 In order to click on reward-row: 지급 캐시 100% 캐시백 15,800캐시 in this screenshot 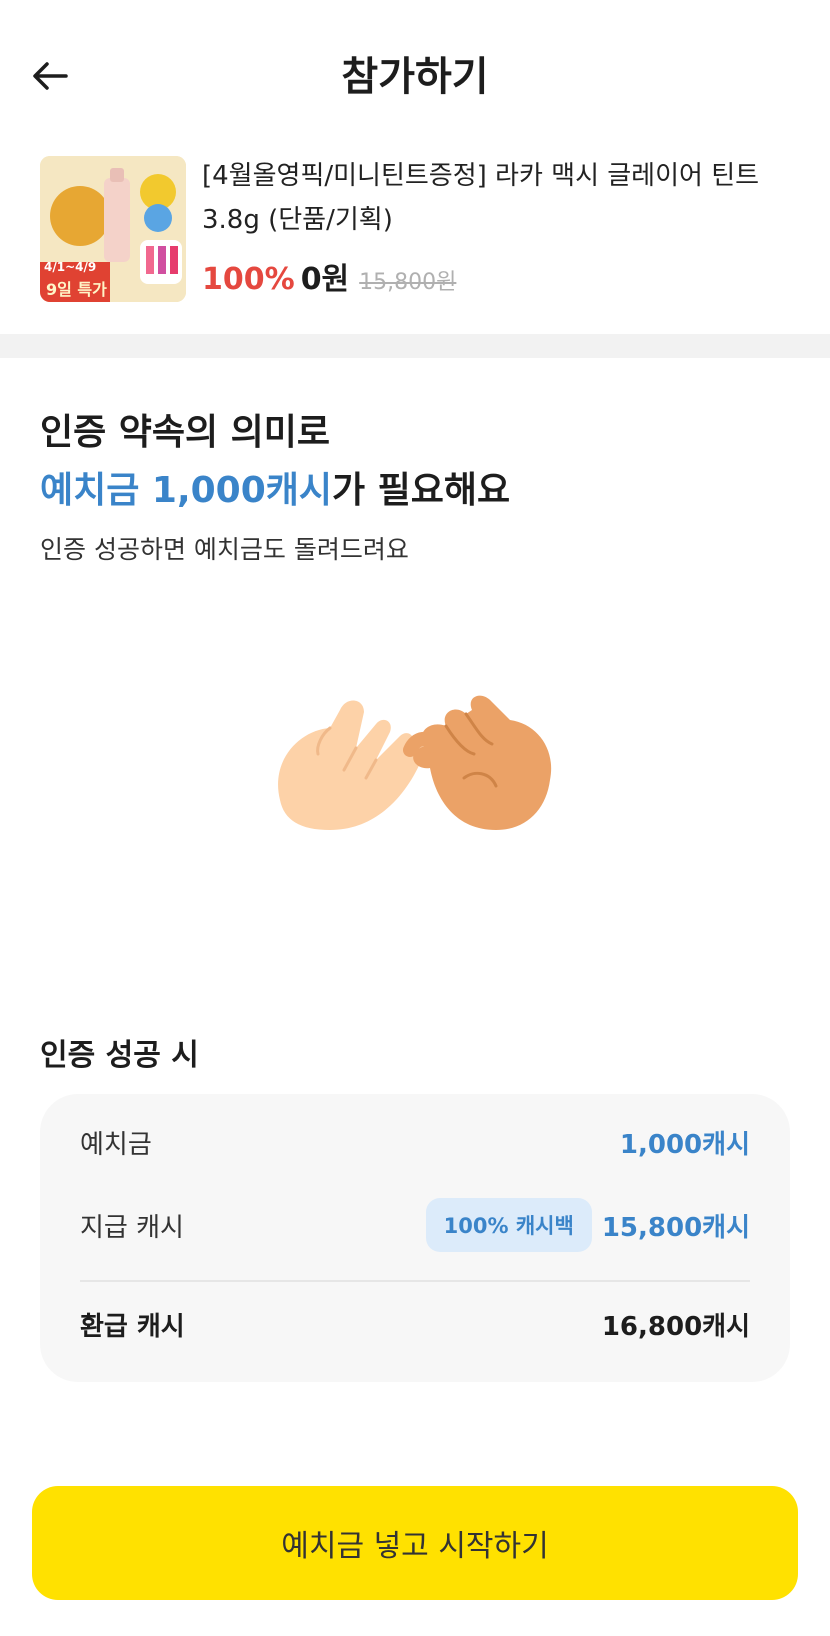, I will do `click(415, 1225)`.